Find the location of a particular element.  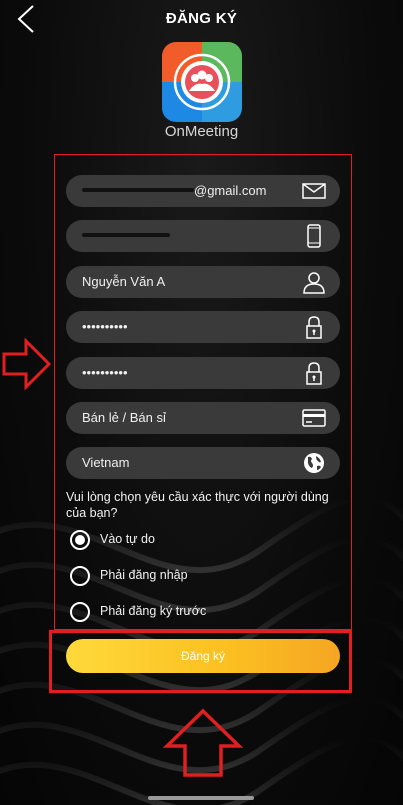

name-value: Nguyễn Văn A is located at coordinates (124, 281).